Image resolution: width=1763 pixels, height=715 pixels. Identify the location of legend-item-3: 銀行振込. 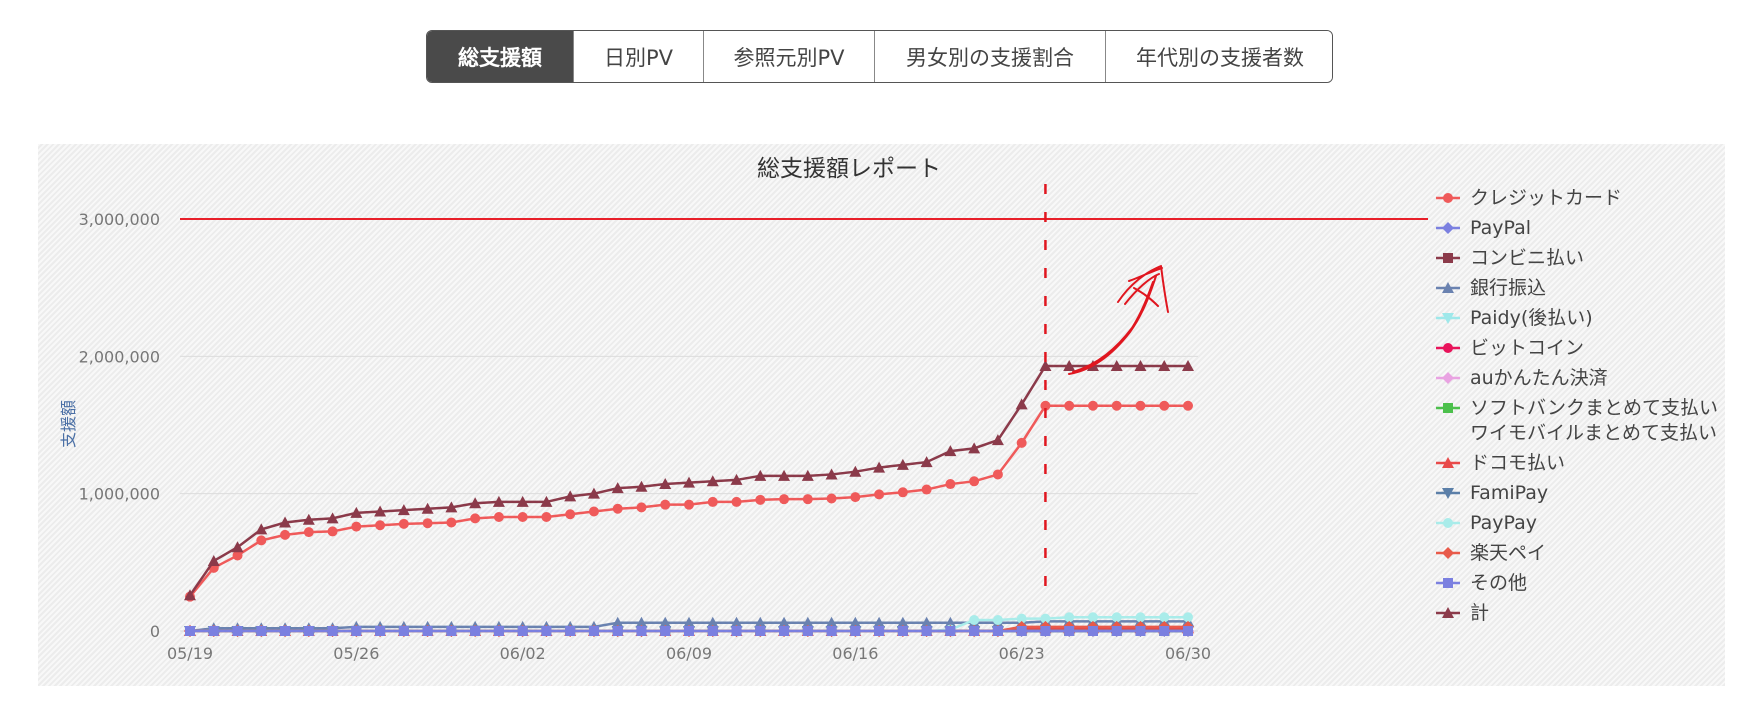
(1491, 288).